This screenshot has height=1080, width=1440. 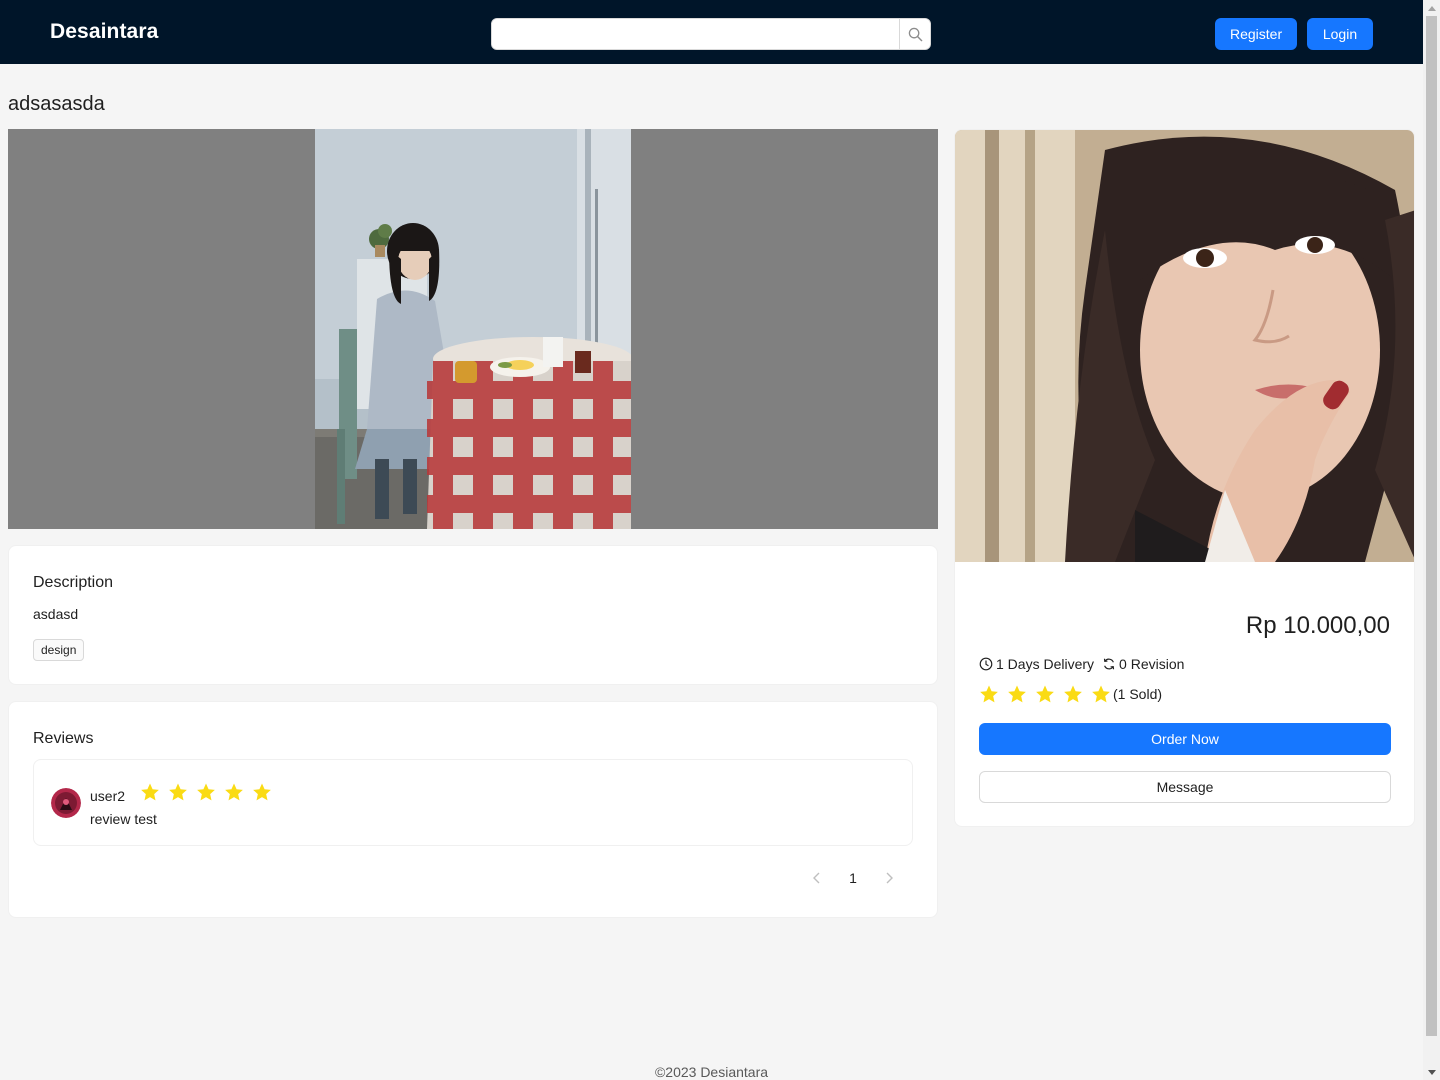 I want to click on delivery-text: 1 Days Delivery, so click(x=1045, y=664).